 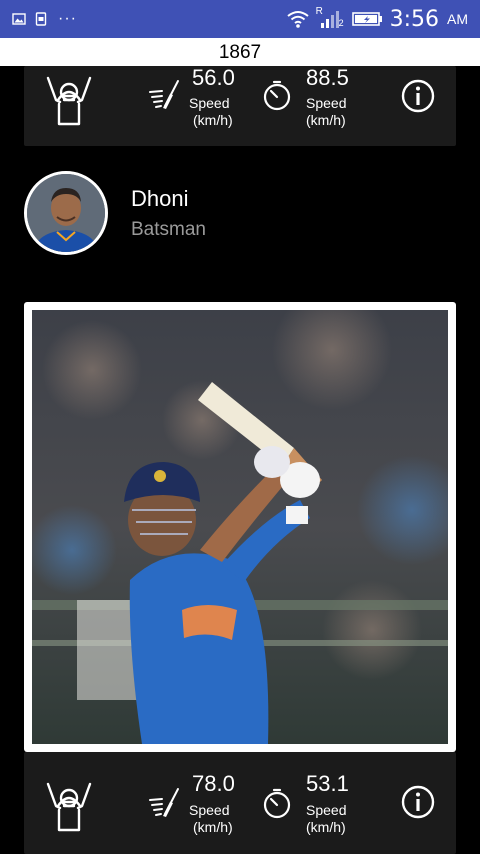 I want to click on clock-ampm: AM, so click(x=457, y=19).